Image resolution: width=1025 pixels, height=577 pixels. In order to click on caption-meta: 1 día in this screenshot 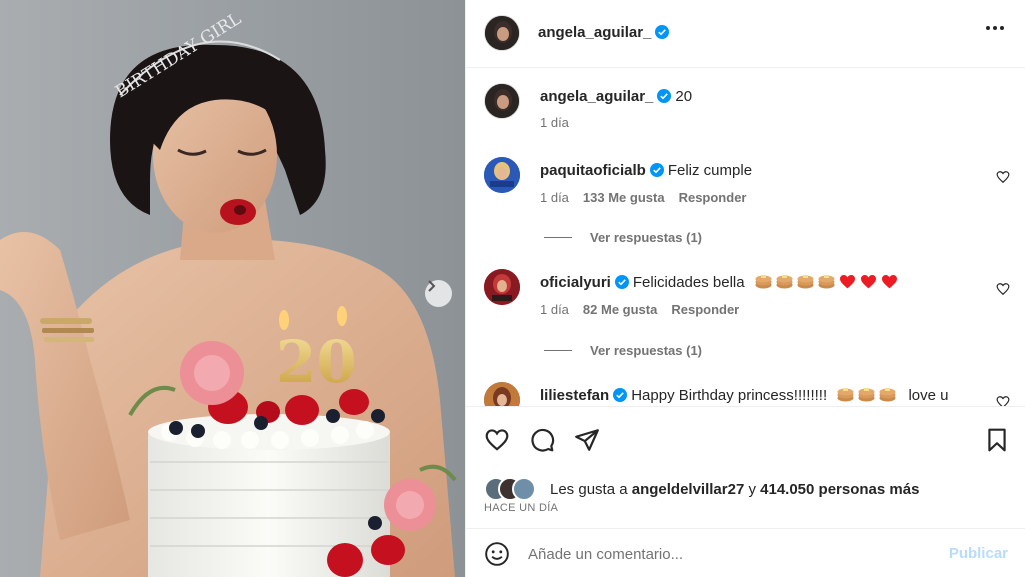, I will do `click(561, 122)`.